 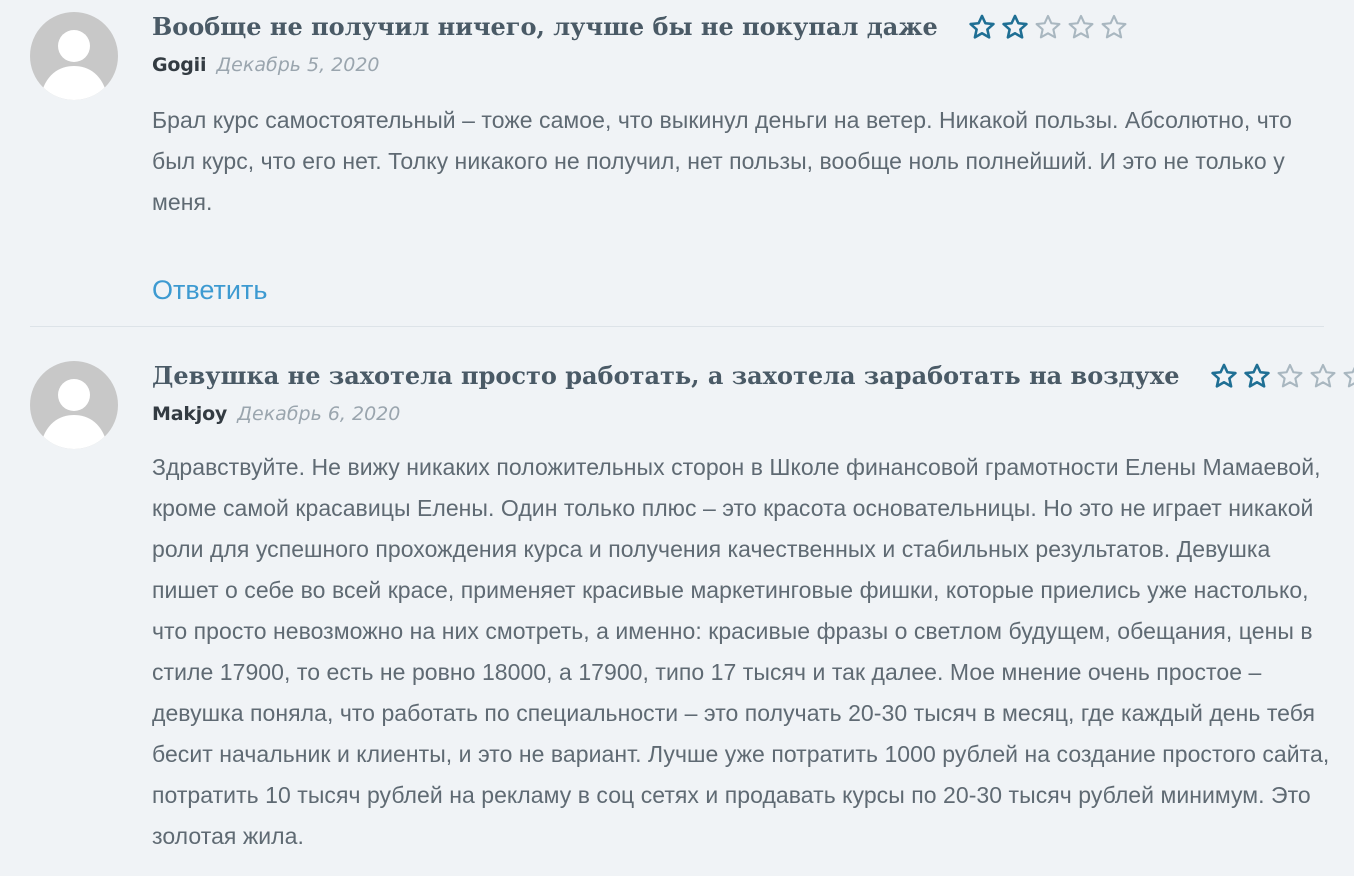 What do you see at coordinates (209, 290) in the screenshot?
I see `reply-link: Ответить` at bounding box center [209, 290].